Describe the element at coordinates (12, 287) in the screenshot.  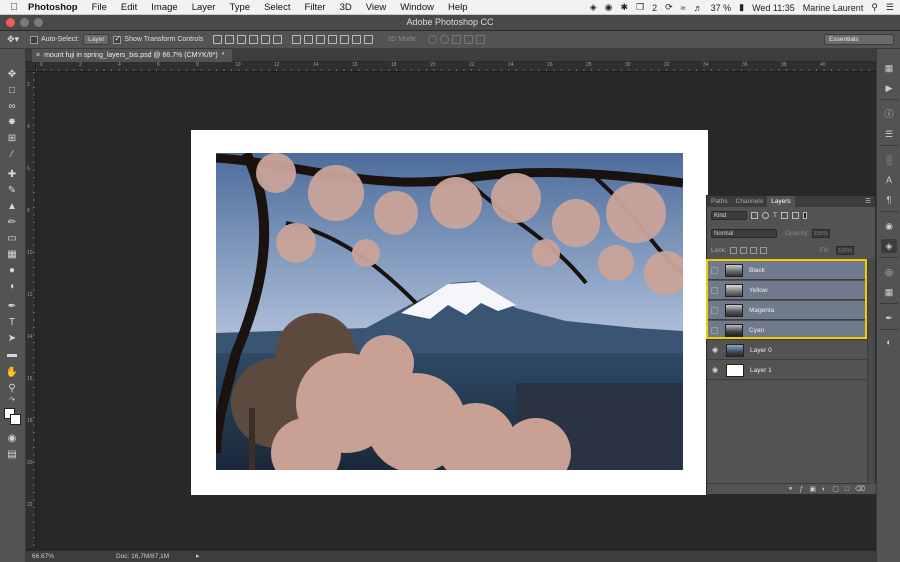
I see `dodge-tool-icon: ◖` at that location.